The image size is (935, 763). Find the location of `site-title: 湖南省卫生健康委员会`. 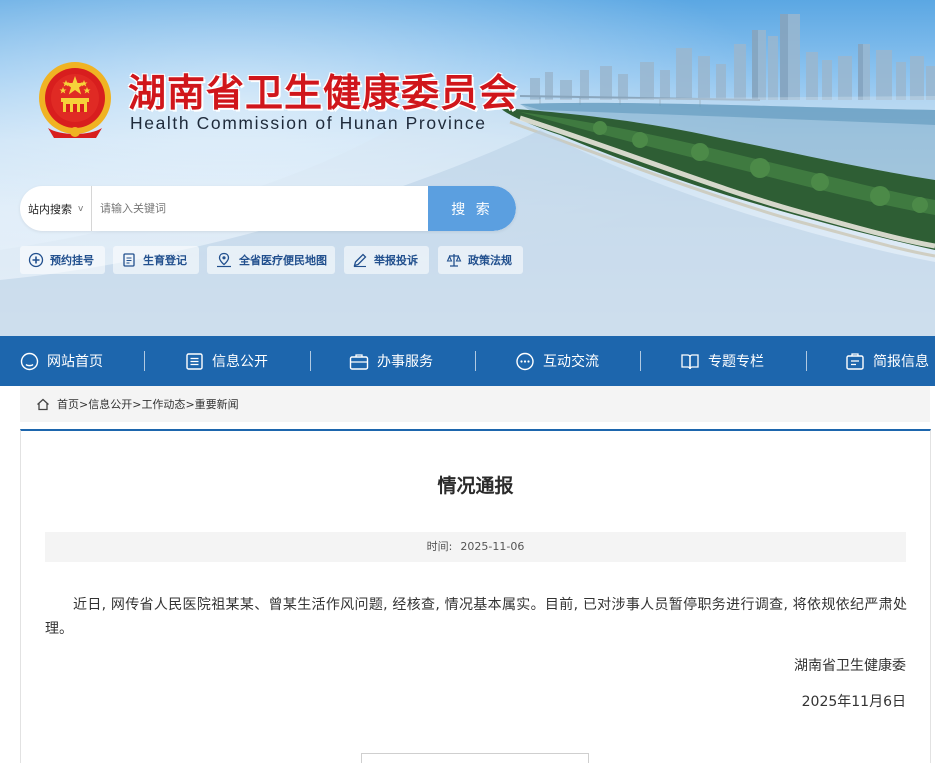

site-title: 湖南省卫生健康委员会 is located at coordinates (323, 93).